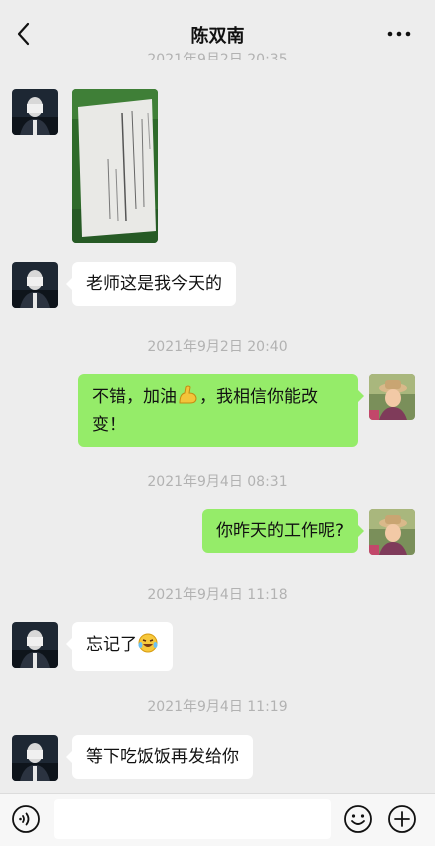 This screenshot has height=846, width=435. I want to click on more-dots-icon, so click(399, 34).